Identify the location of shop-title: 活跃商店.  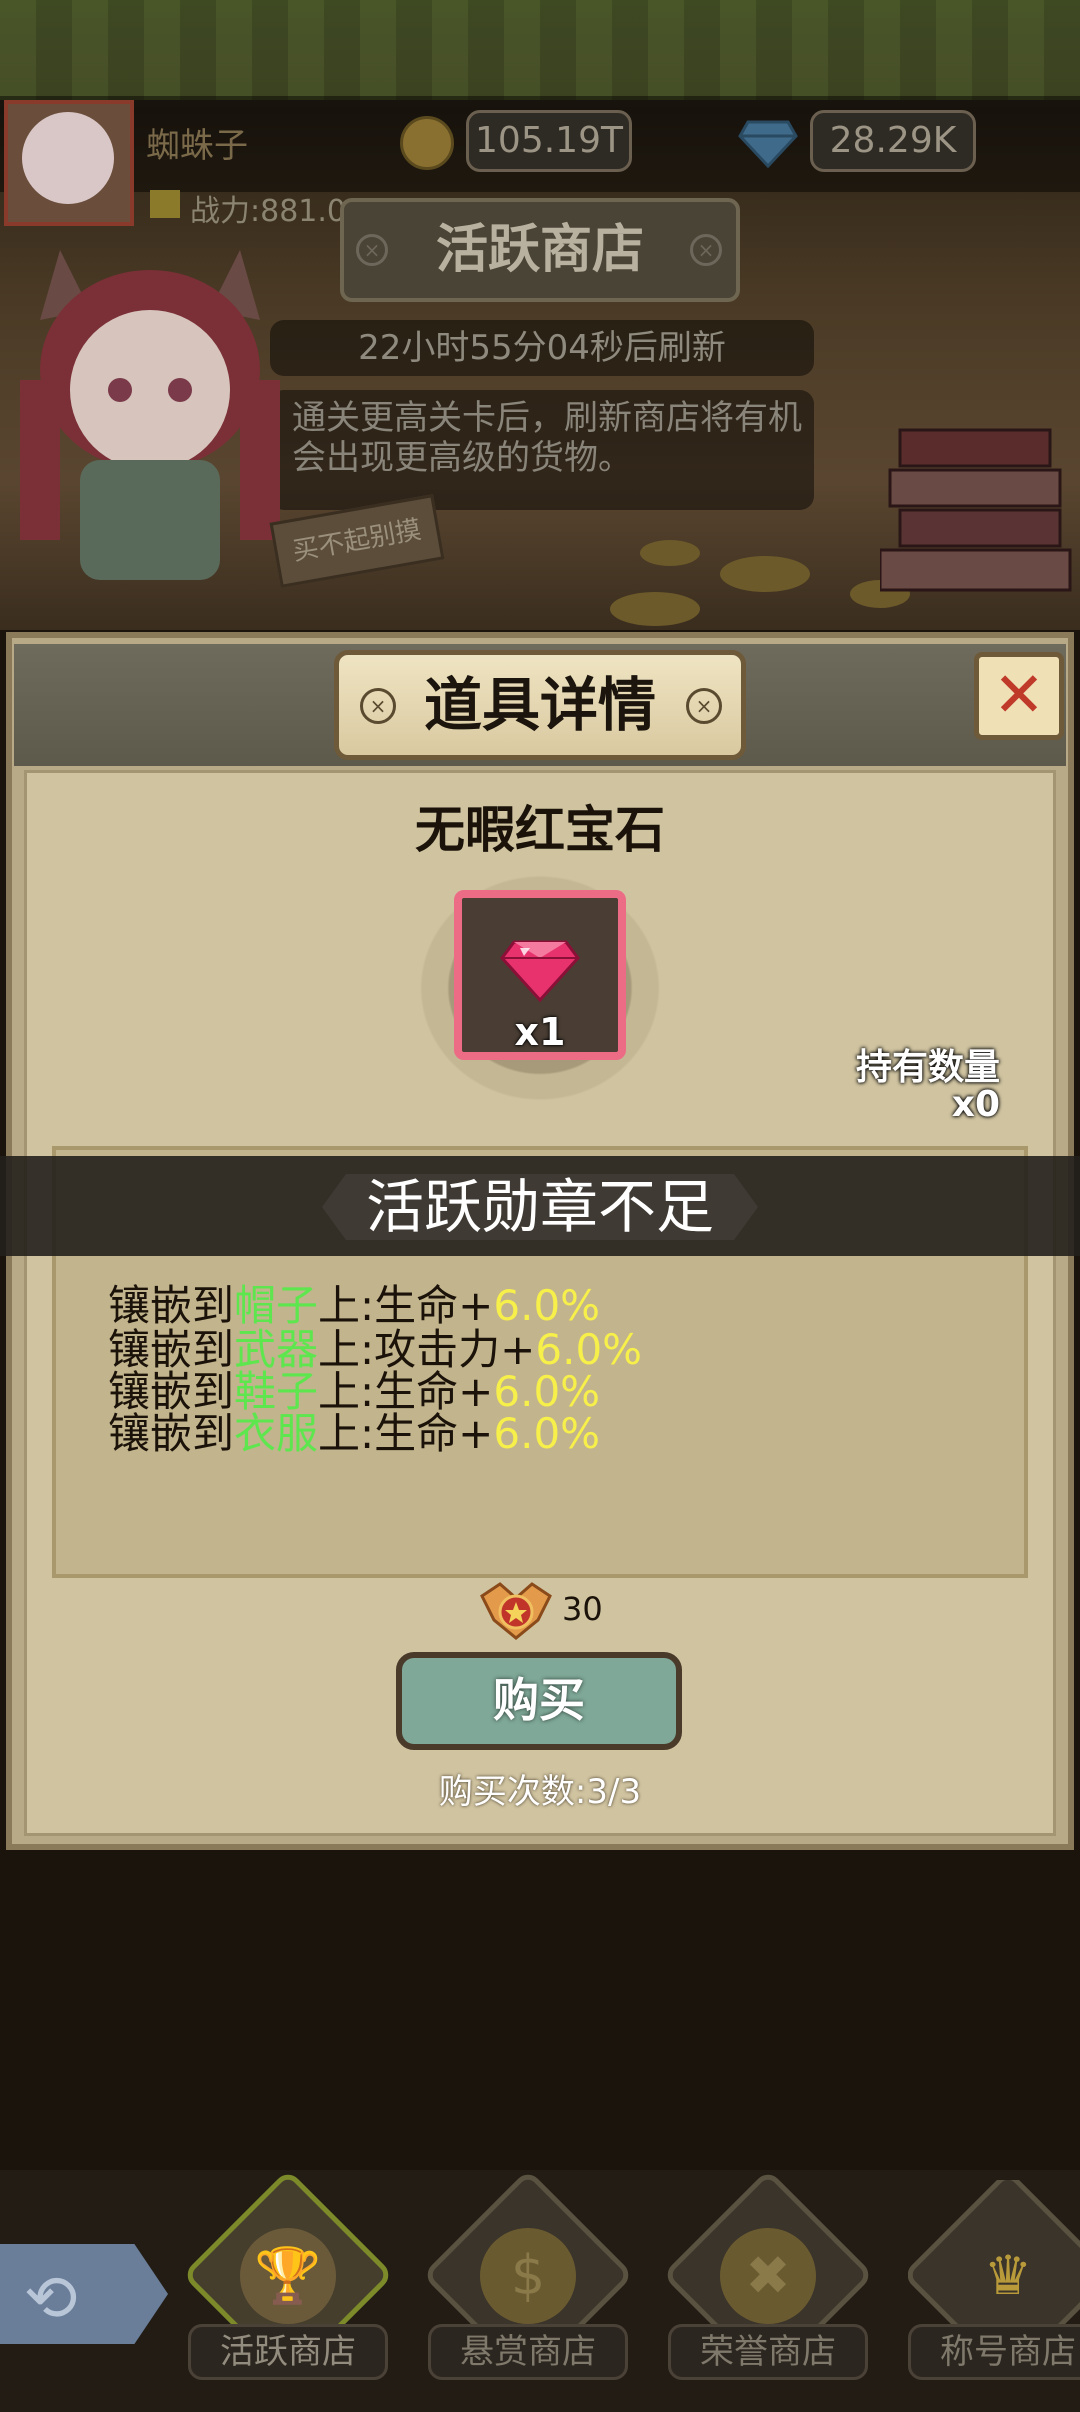
(539, 250).